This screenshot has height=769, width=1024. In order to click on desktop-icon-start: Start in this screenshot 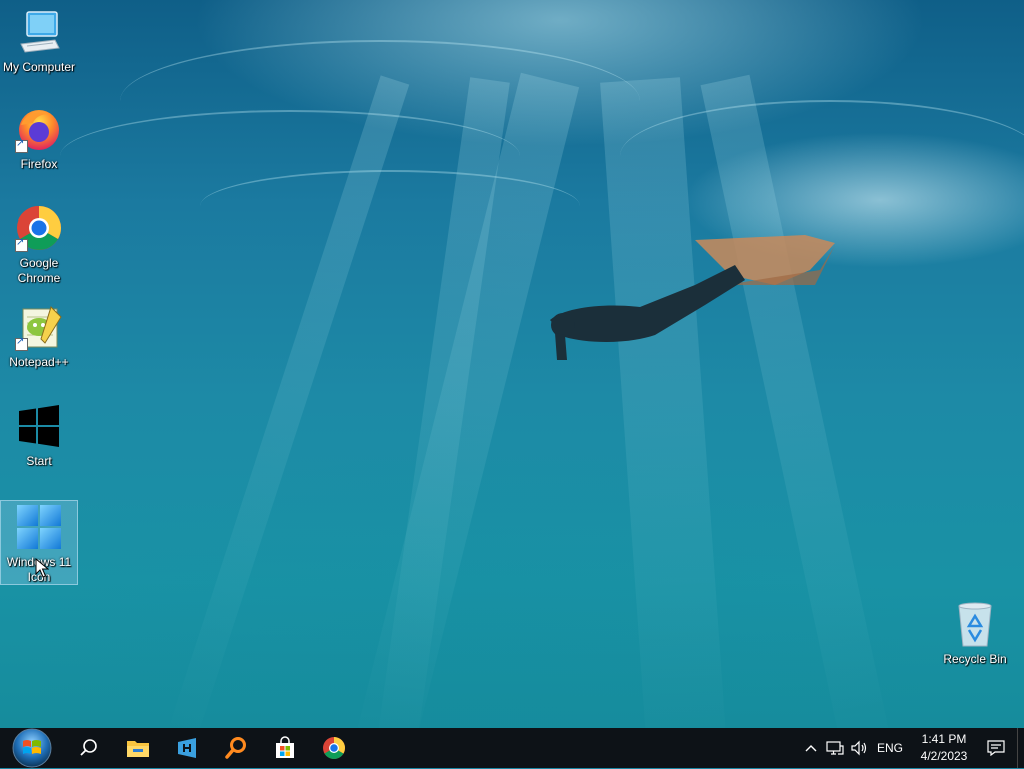, I will do `click(39, 435)`.